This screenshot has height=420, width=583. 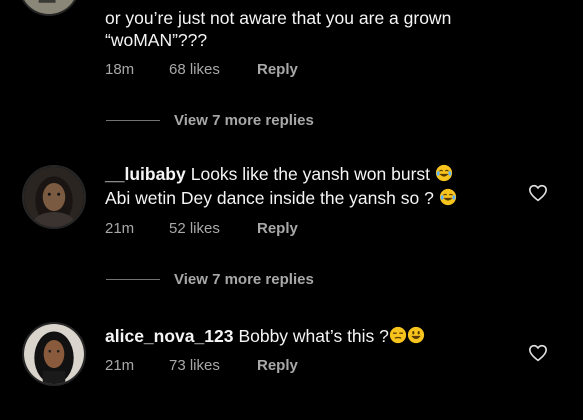 I want to click on comment-text: alice_nova_123 Bobby what’s this ?, so click(x=315, y=336).